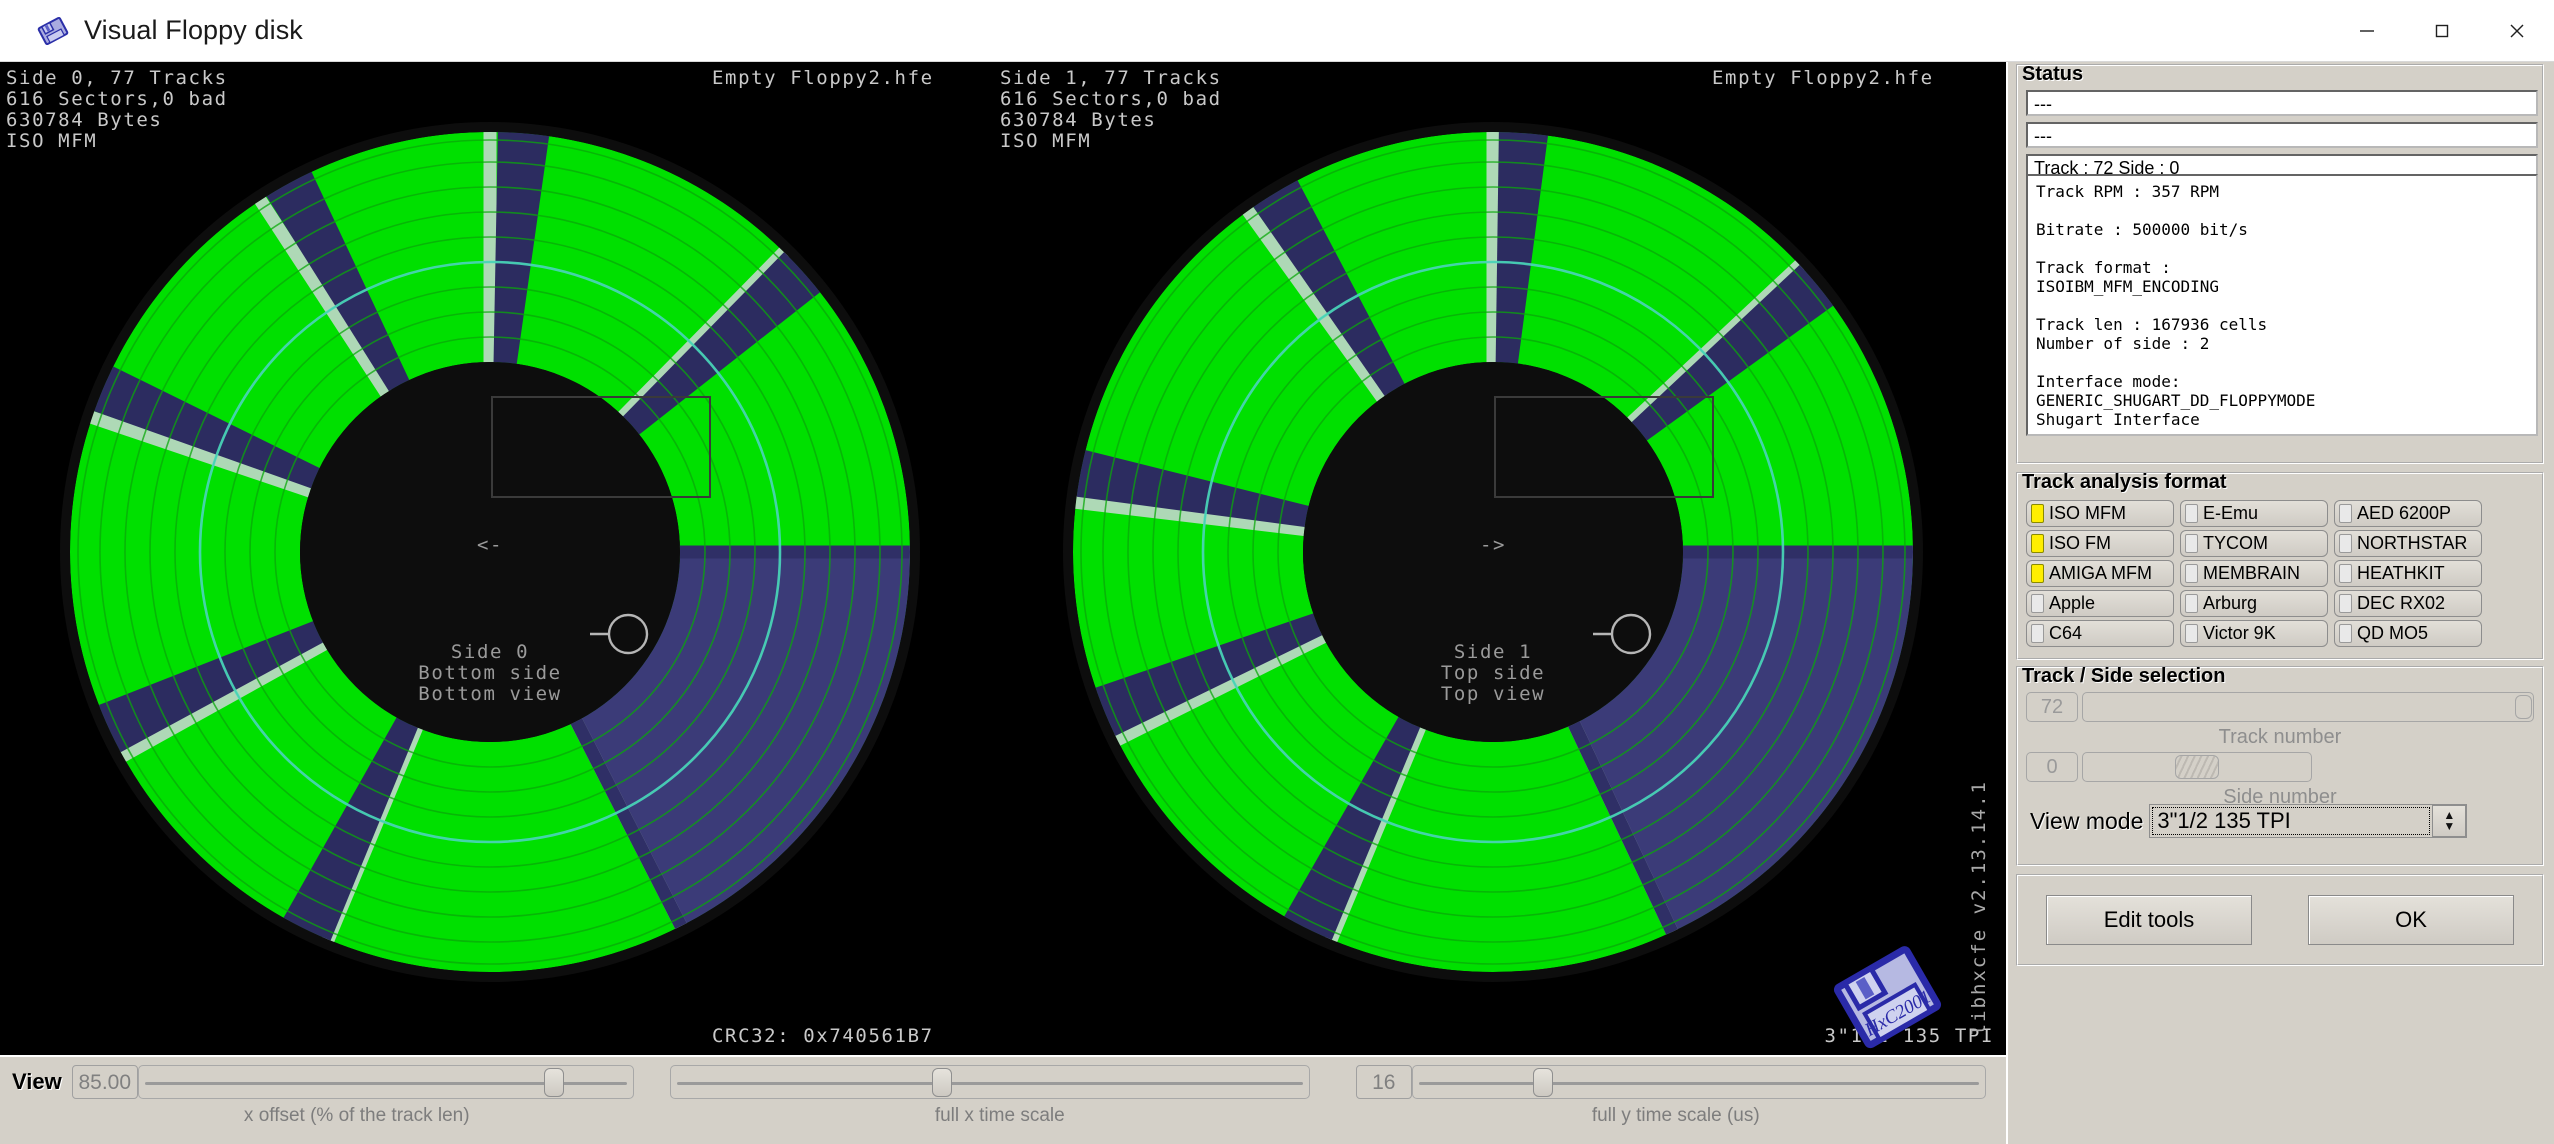  I want to click on ok-button: OK, so click(2411, 920).